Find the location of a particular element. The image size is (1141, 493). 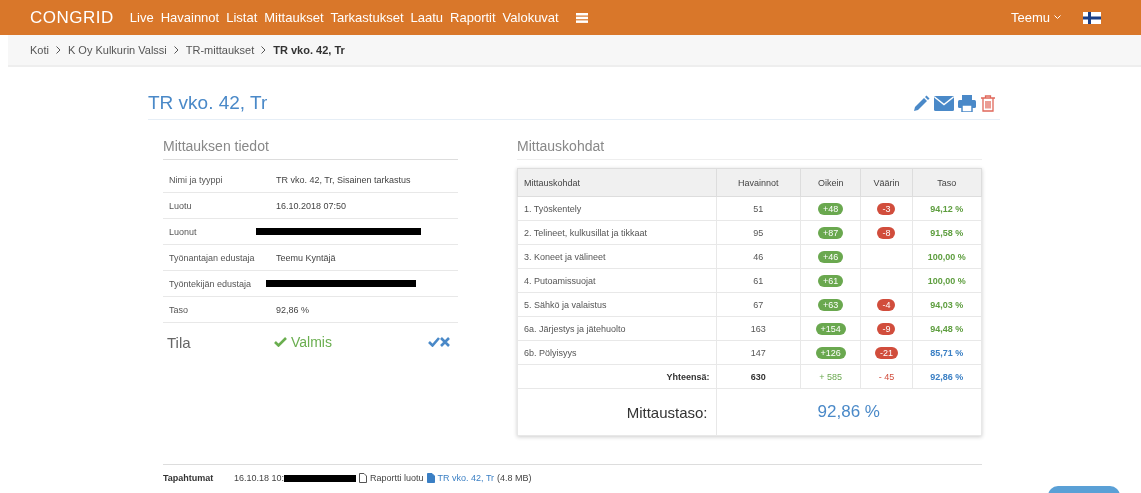

nav-link: Listat is located at coordinates (242, 17).